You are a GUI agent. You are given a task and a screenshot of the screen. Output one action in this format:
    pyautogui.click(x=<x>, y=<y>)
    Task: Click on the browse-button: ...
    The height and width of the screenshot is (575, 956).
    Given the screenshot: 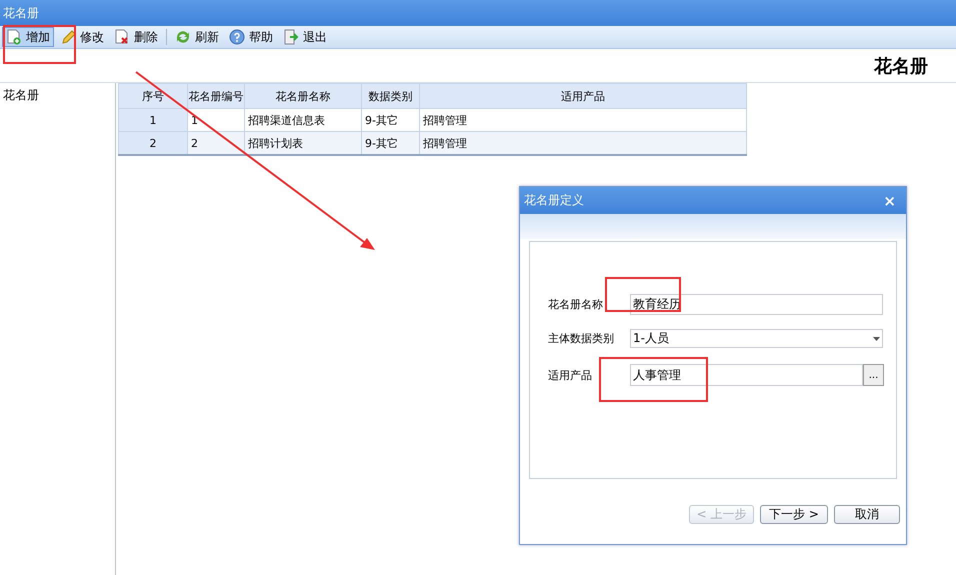 What is the action you would take?
    pyautogui.click(x=873, y=375)
    